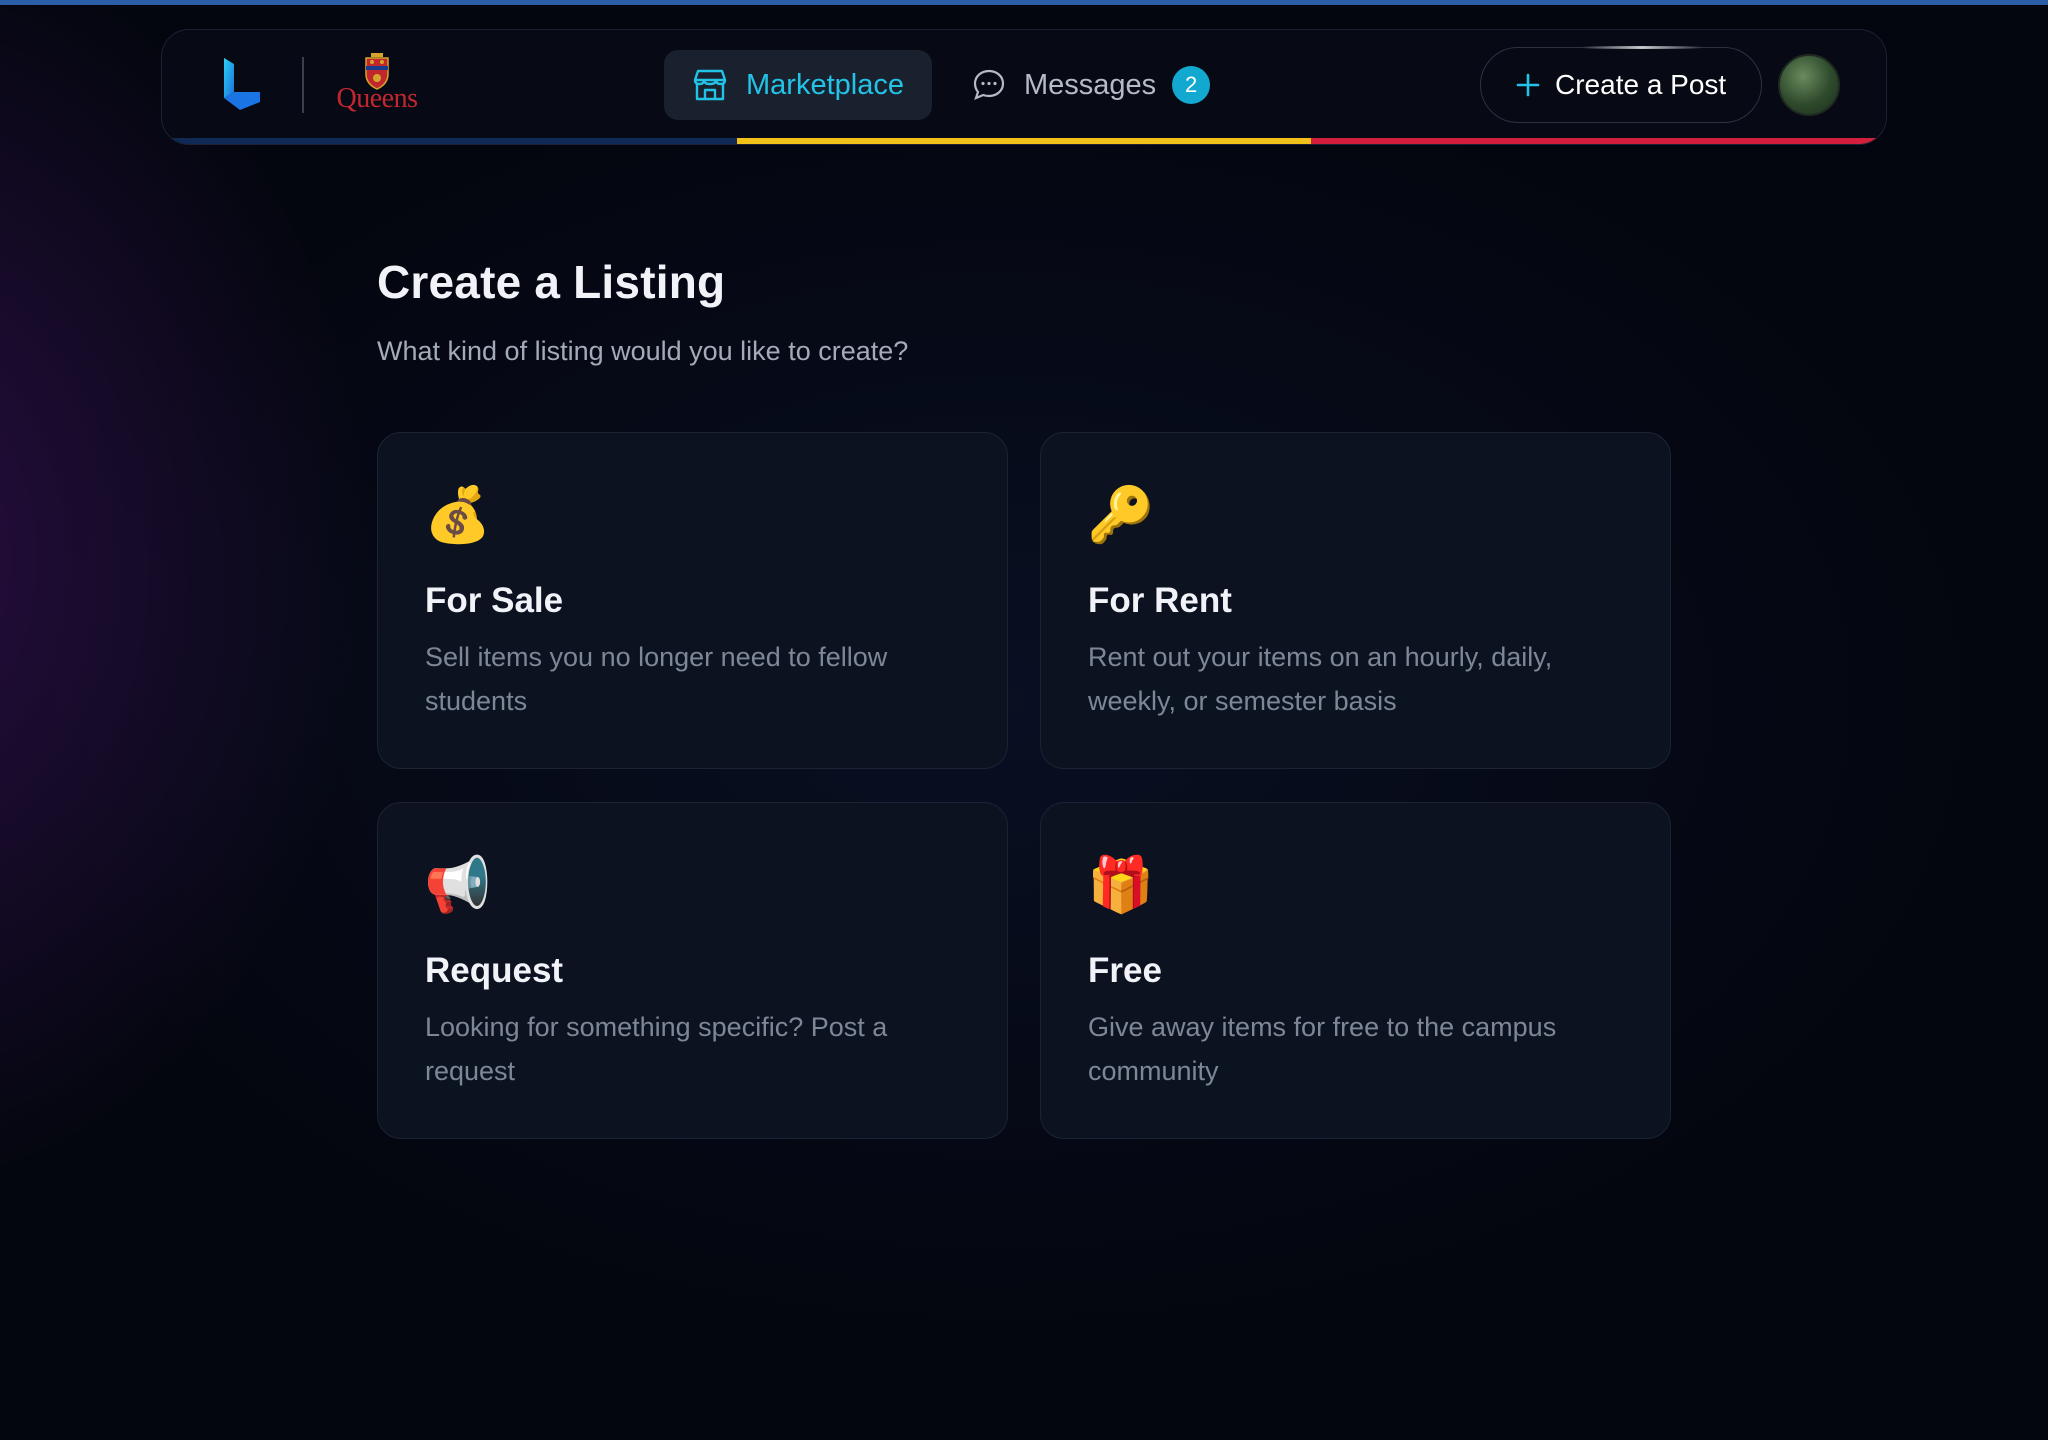 This screenshot has width=2048, height=1440. Describe the element at coordinates (494, 600) in the screenshot. I see `option-title: For Sale` at that location.